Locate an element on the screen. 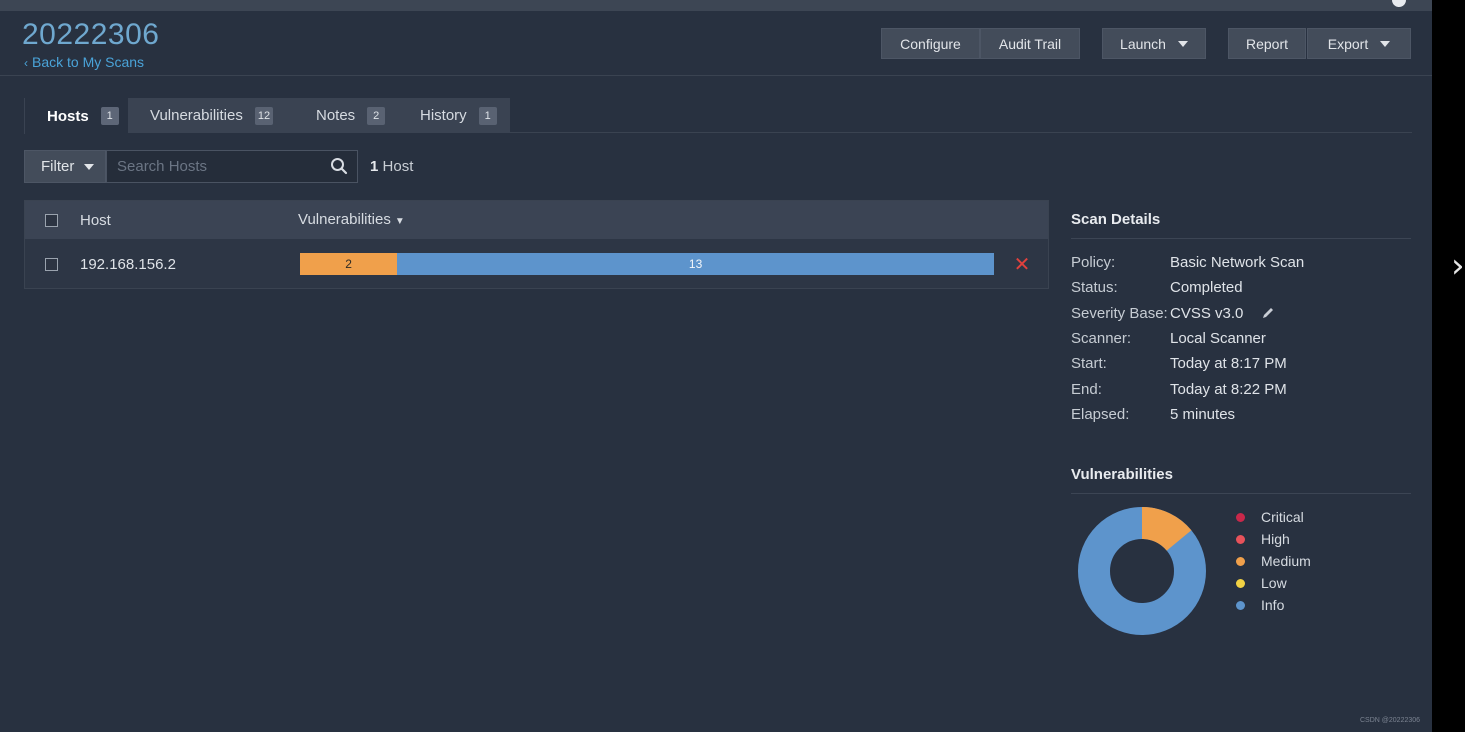  column-vulnerabilities-label: Vulnerabilities is located at coordinates (344, 219).